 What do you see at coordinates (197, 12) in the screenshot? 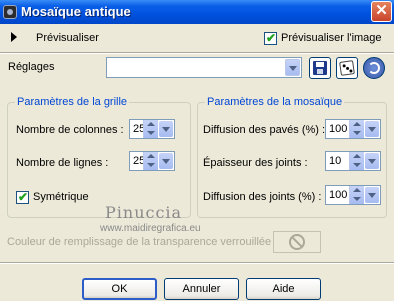
I see `title-bar: Mosaïque antique ✕` at bounding box center [197, 12].